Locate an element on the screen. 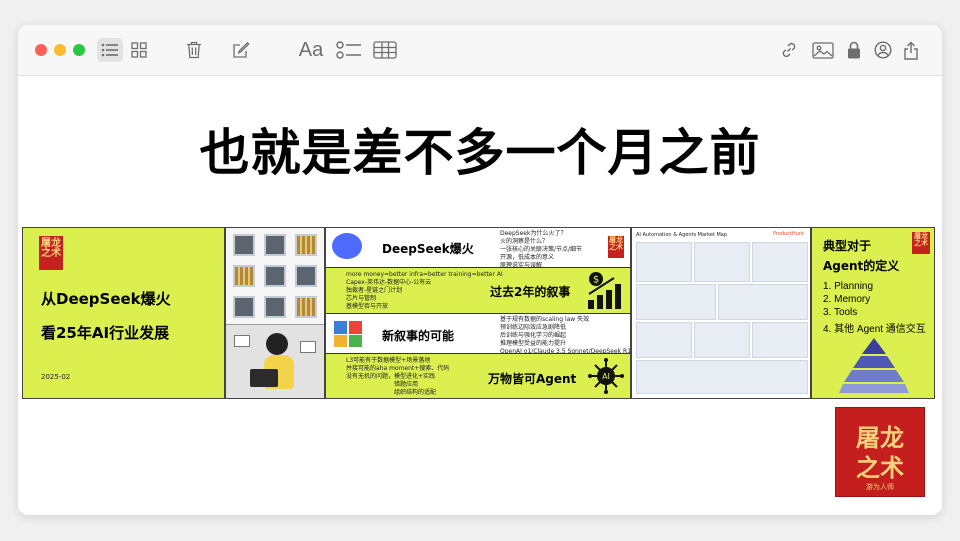 This screenshot has width=960, height=541. illustration-panel is located at coordinates (275, 313).